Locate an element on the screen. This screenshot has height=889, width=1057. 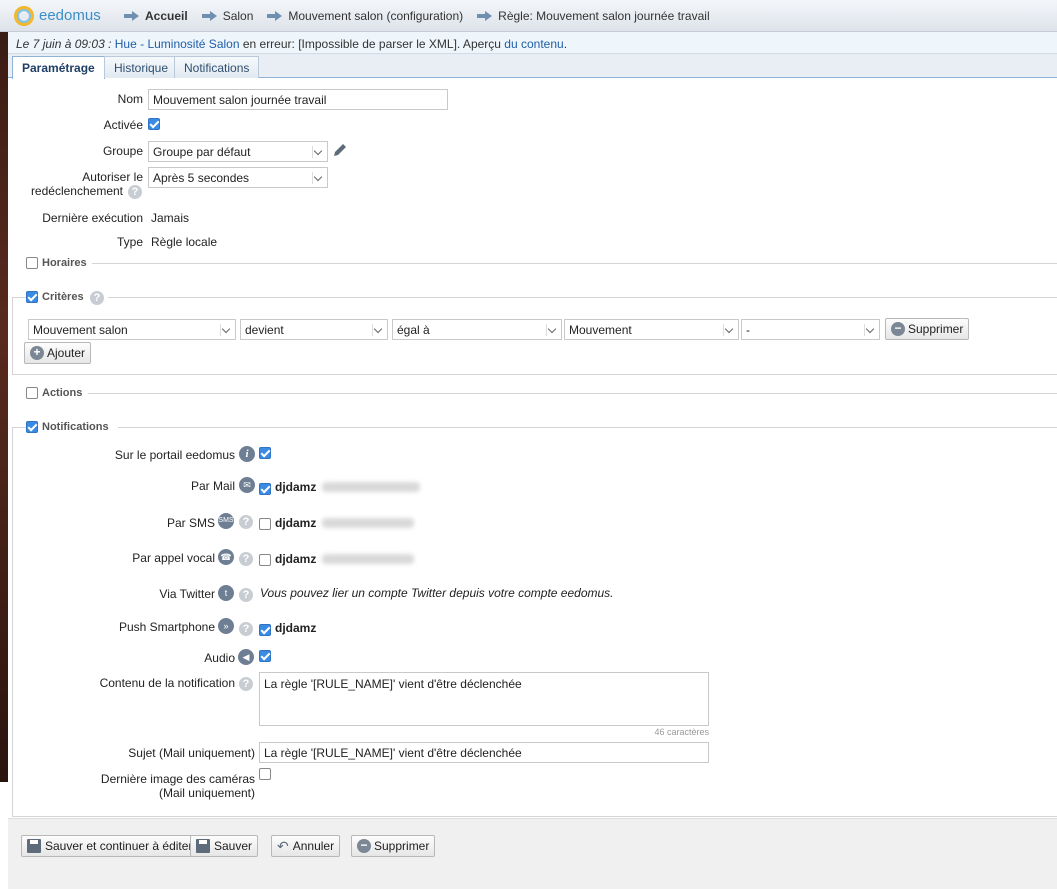
tab-historique: Historique is located at coordinates (141, 67).